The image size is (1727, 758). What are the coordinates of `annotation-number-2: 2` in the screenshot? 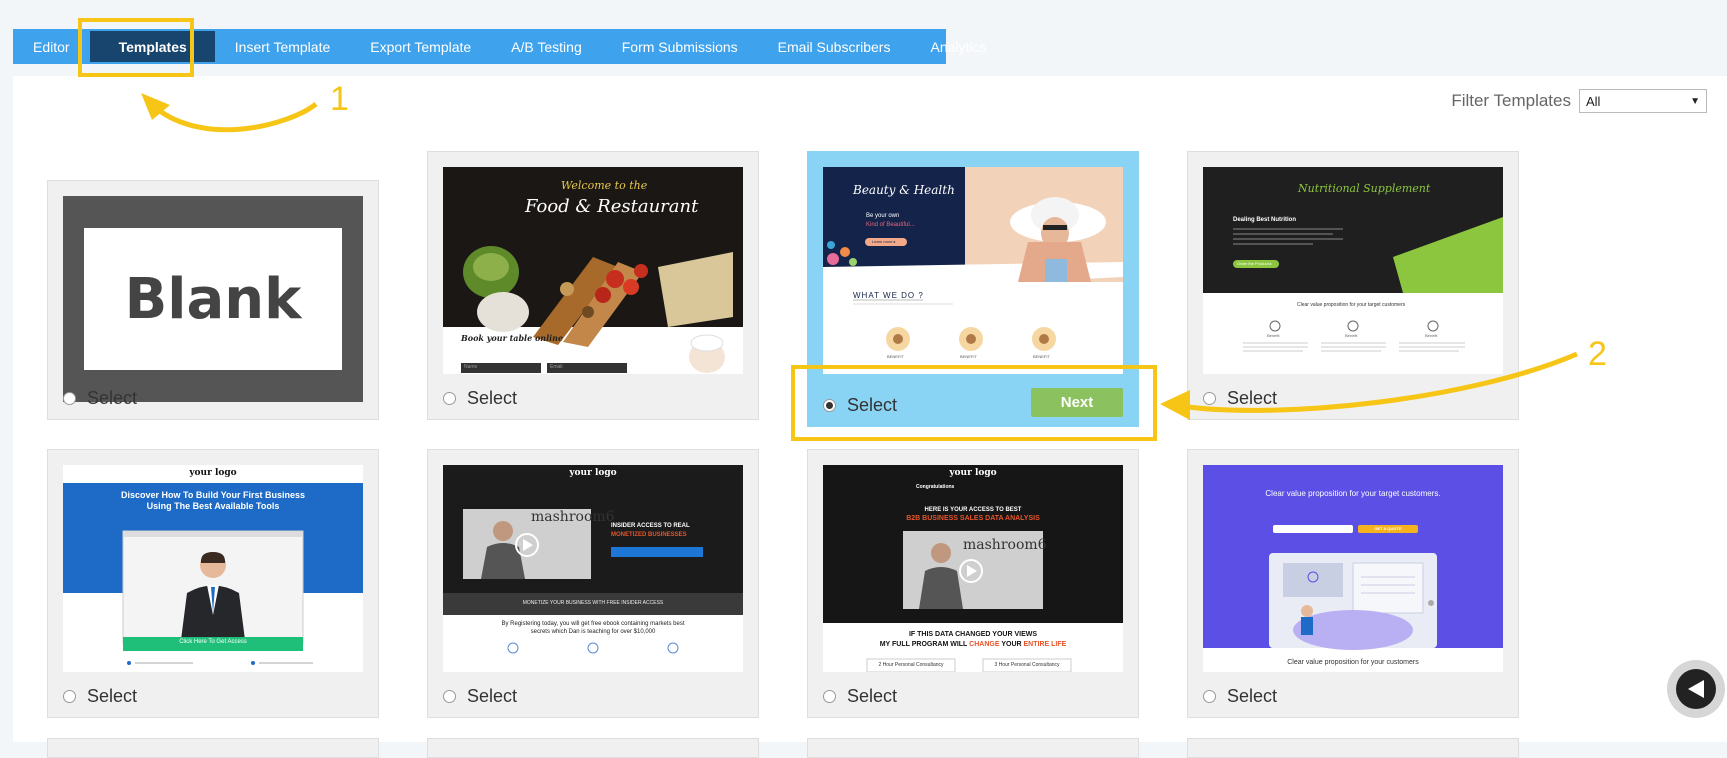 It's located at (1597, 354).